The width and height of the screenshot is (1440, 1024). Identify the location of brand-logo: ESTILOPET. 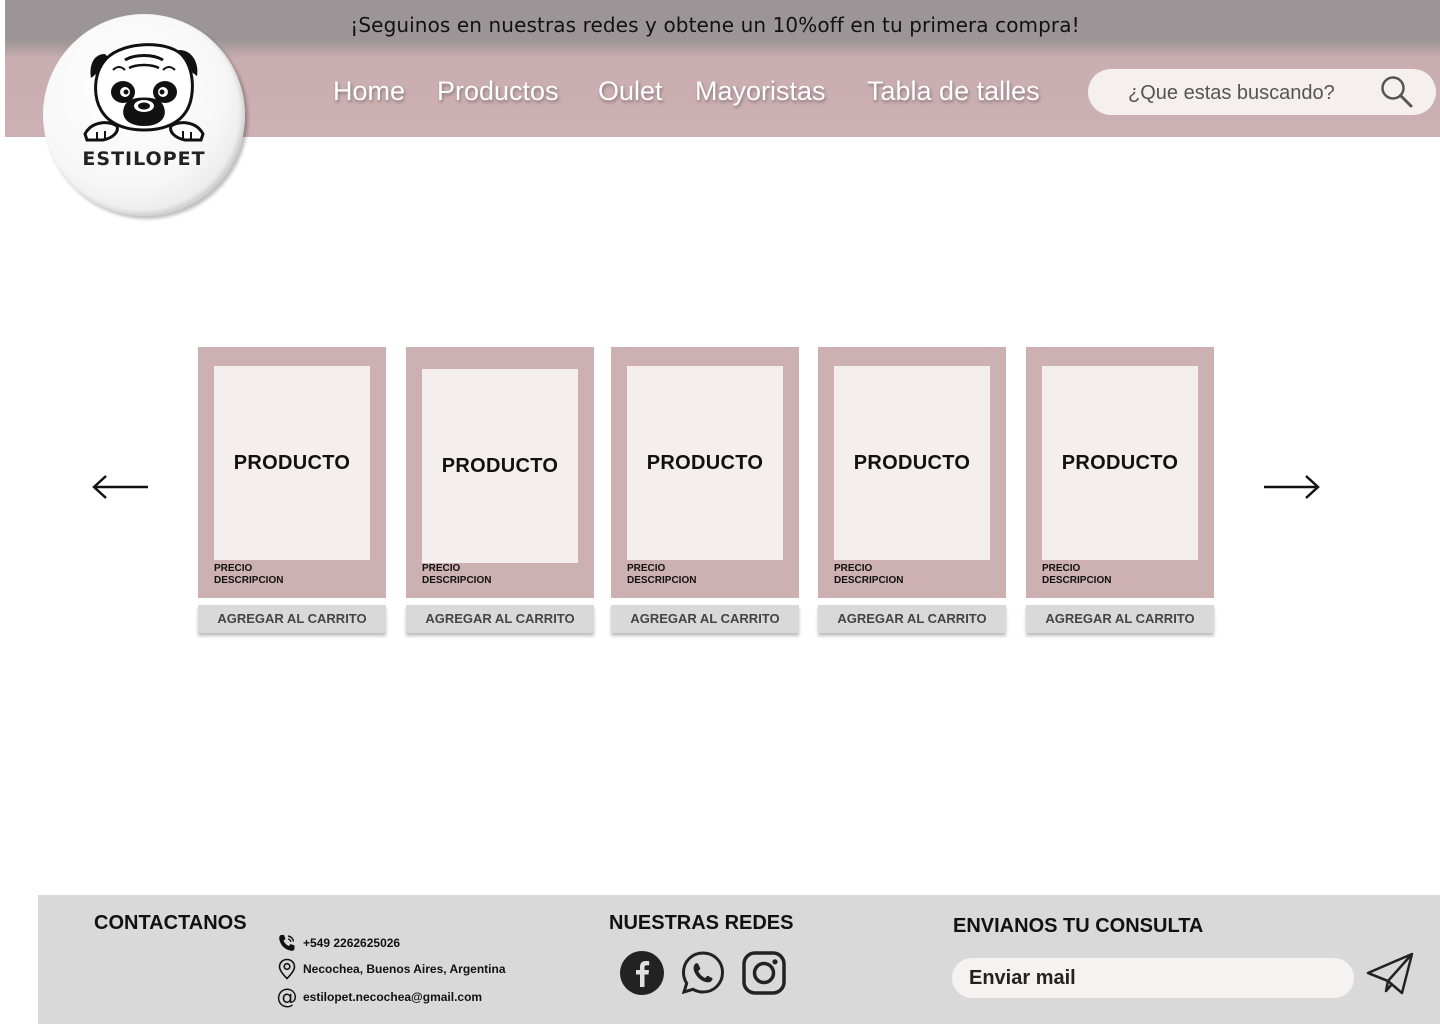
(144, 115).